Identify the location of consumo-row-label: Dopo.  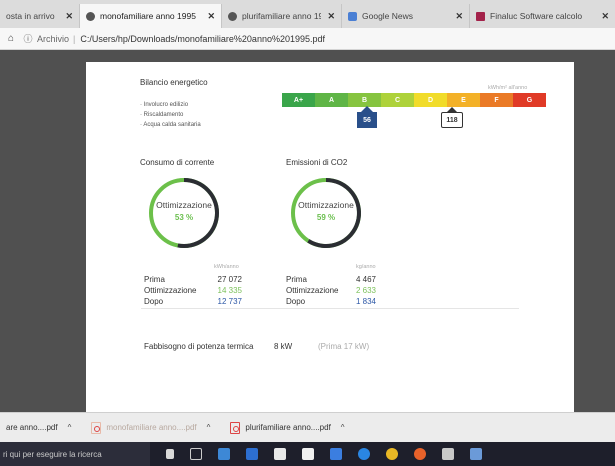
(154, 301).